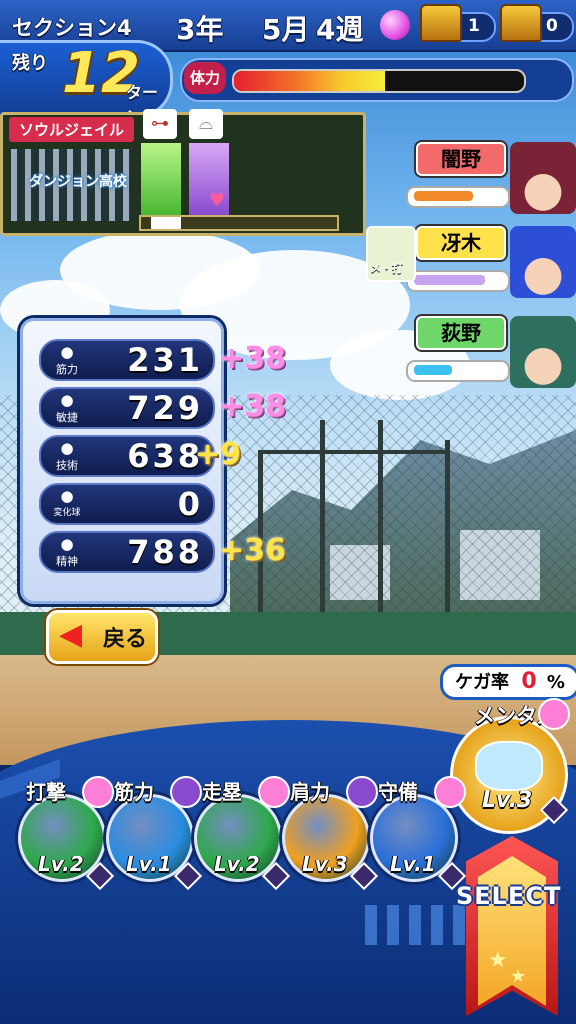  What do you see at coordinates (554, 714) in the screenshot?
I see `pink-bonus-badge-icon` at bounding box center [554, 714].